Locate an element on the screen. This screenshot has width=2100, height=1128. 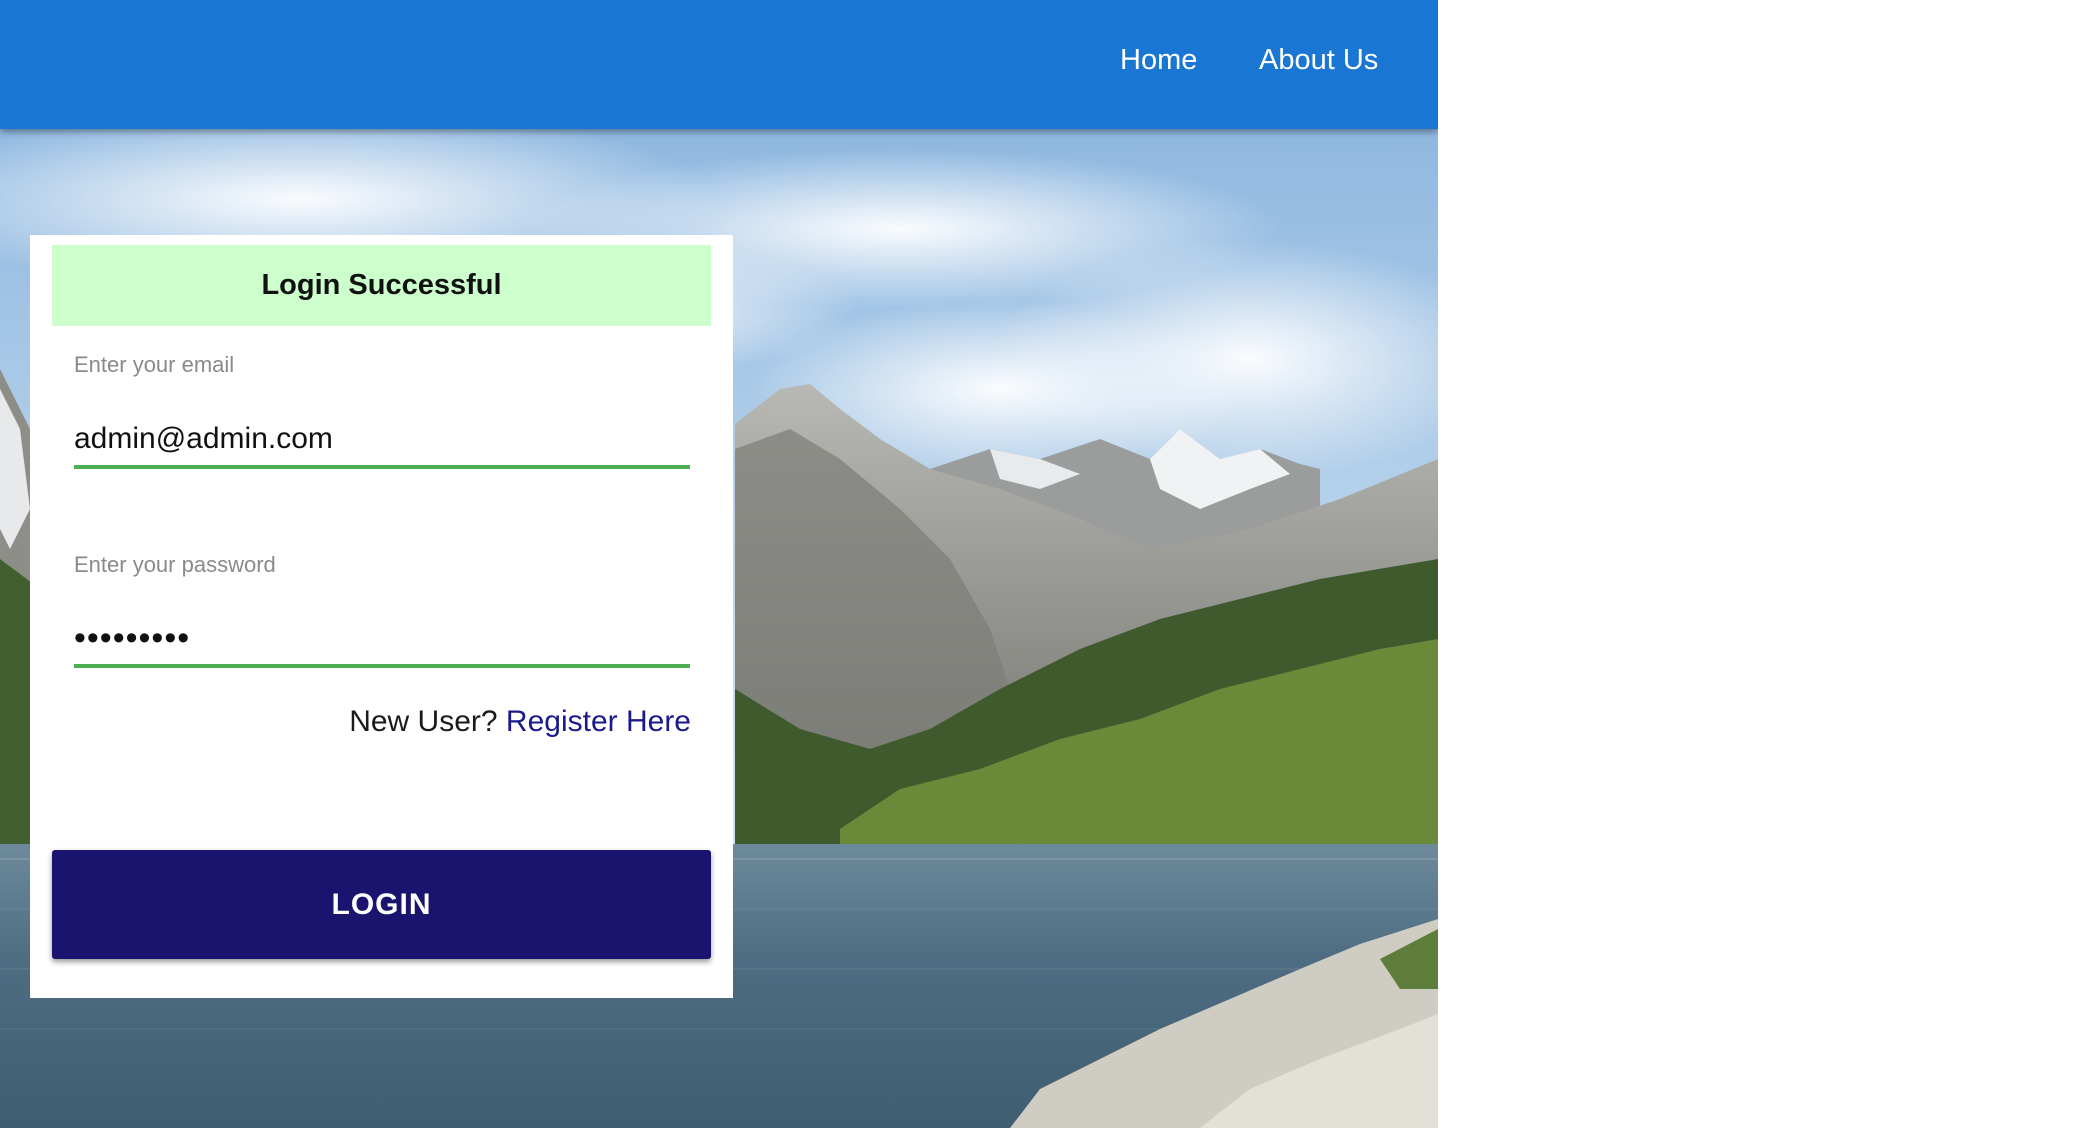
login-button: LOGIN is located at coordinates (381, 904).